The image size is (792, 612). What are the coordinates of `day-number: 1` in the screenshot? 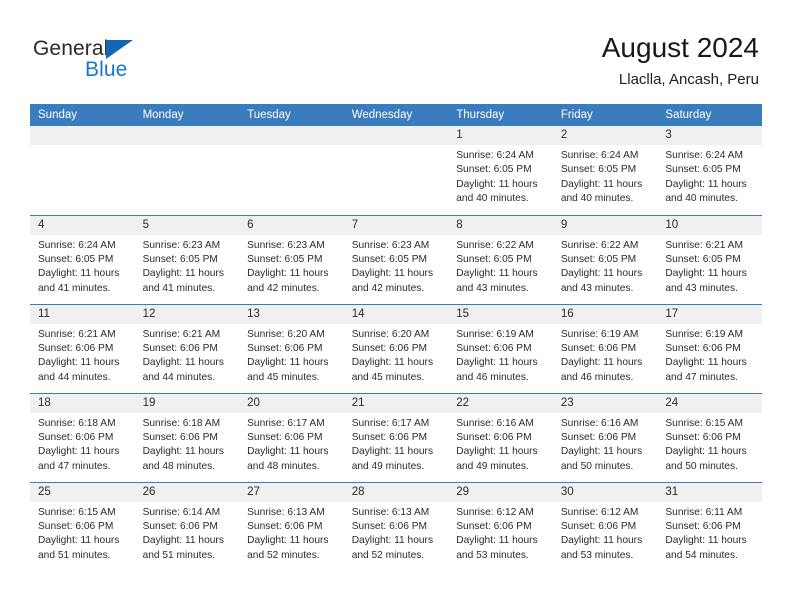 It's located at (500, 135).